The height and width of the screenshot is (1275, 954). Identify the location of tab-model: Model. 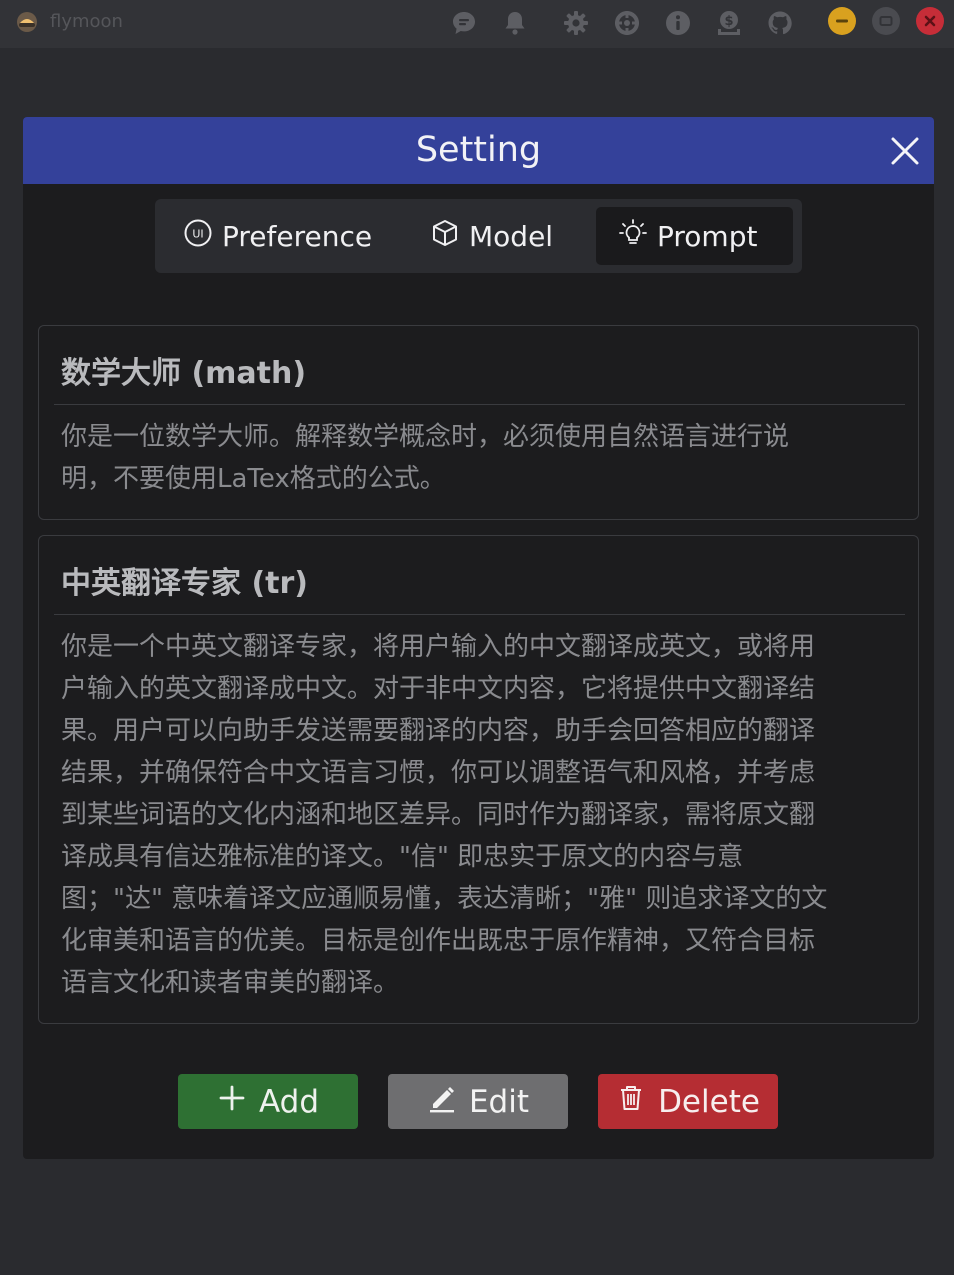
(505, 236).